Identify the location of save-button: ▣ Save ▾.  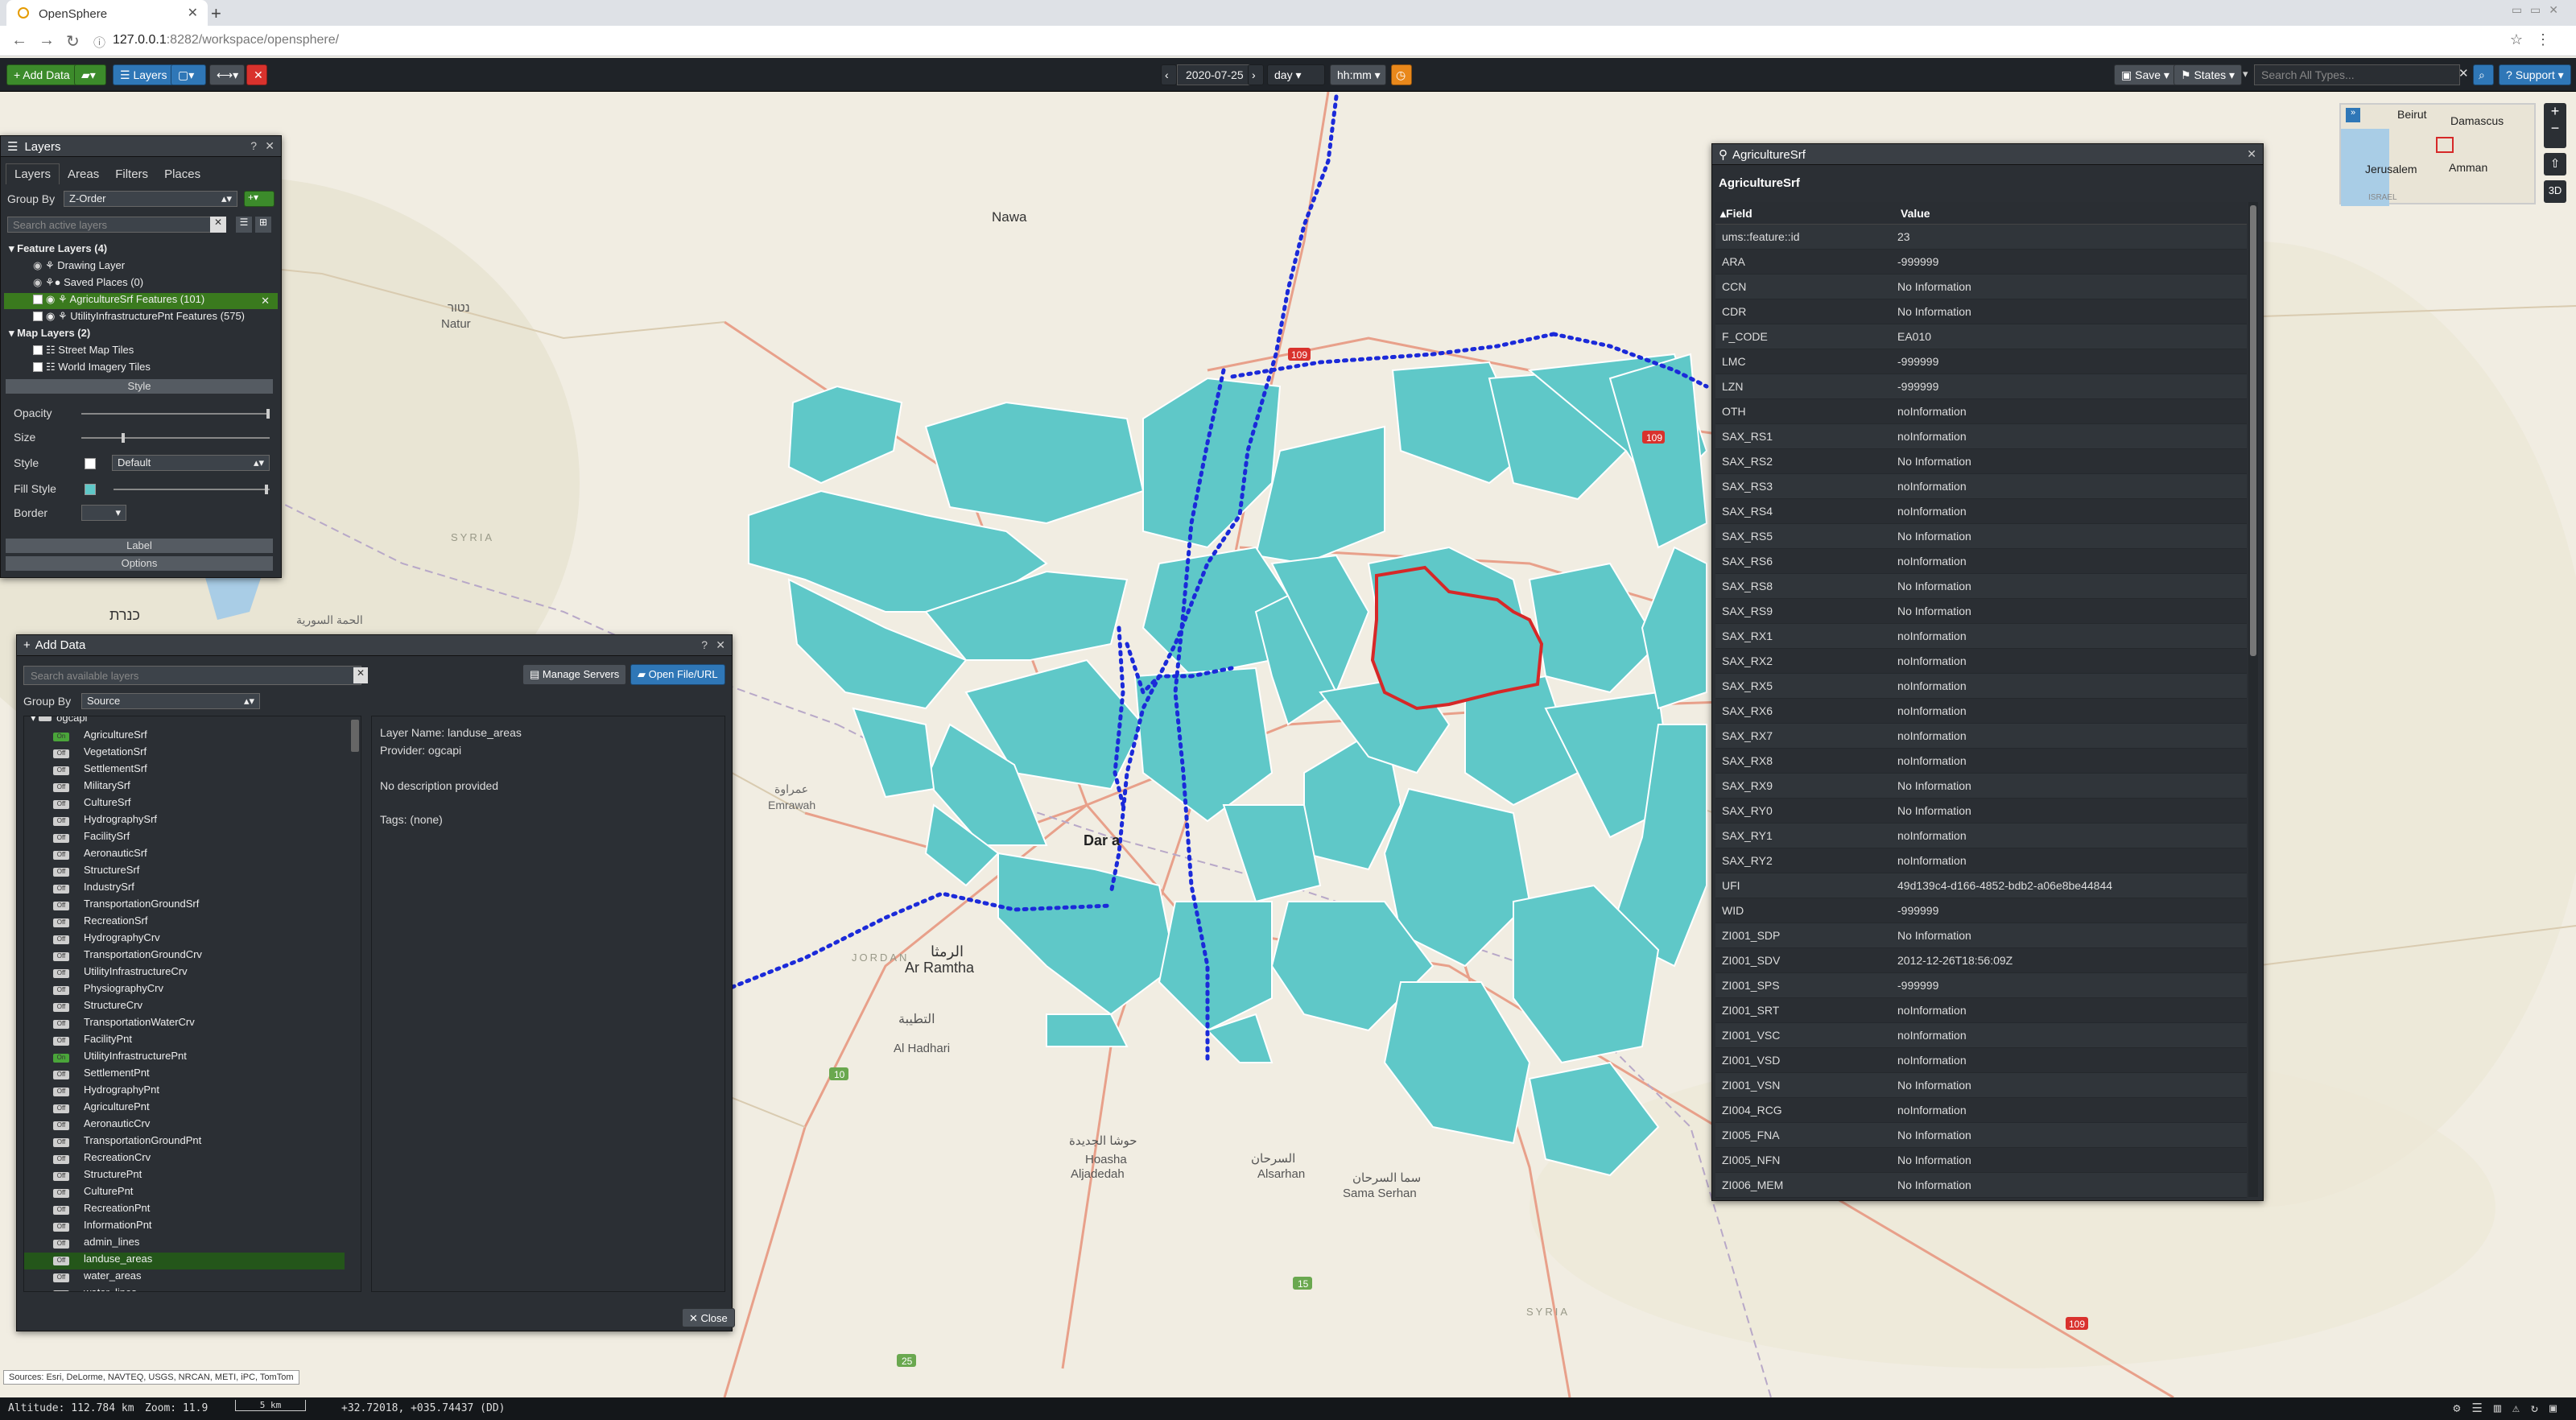
(2145, 74).